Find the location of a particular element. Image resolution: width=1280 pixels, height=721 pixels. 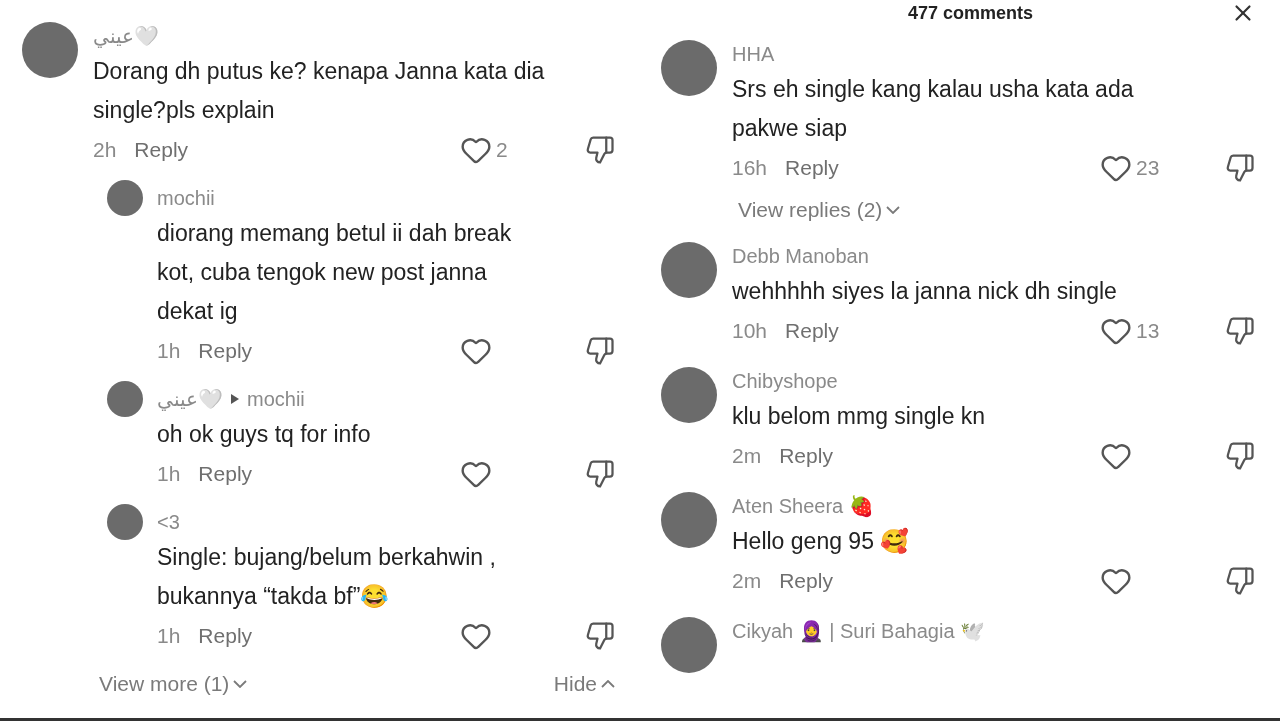

username: Debb Manoban is located at coordinates (800, 255).